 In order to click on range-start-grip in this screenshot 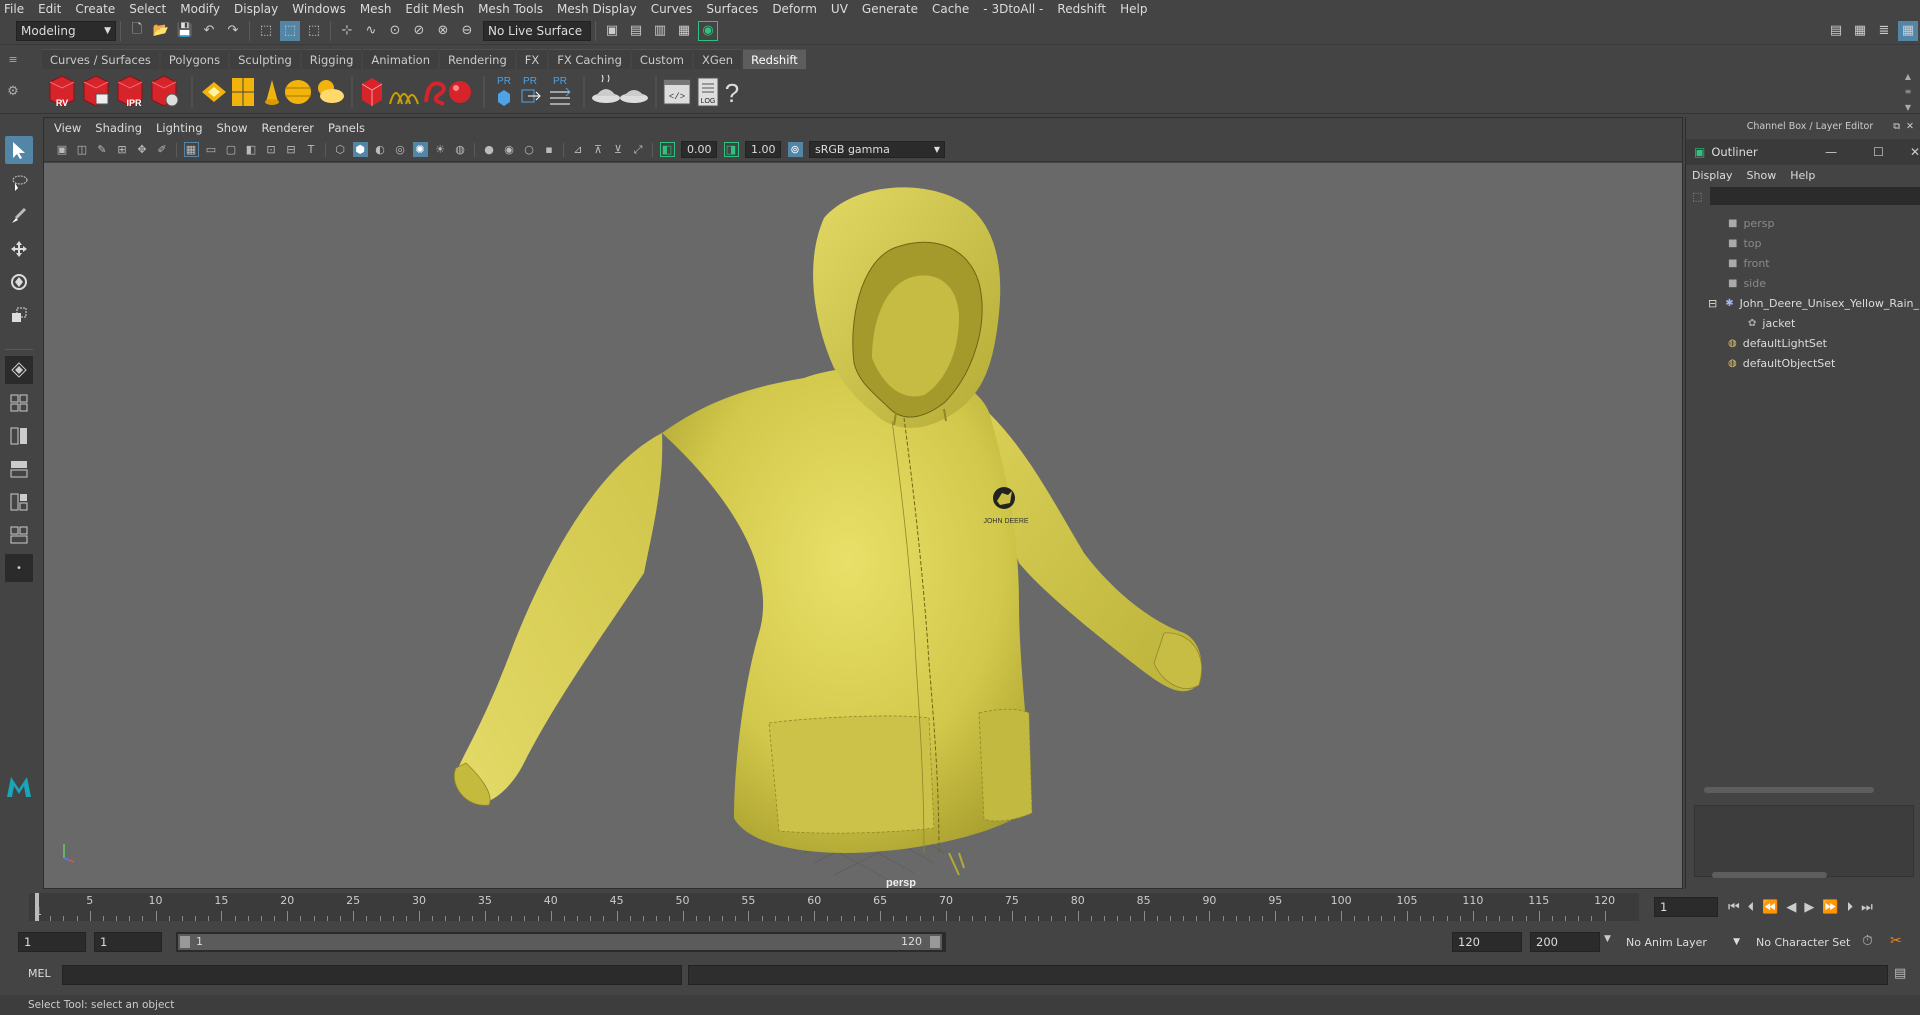, I will do `click(185, 942)`.